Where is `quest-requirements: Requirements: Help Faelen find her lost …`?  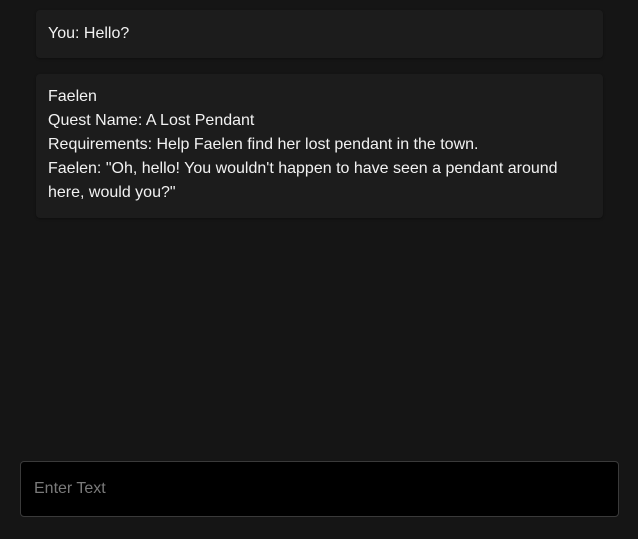 quest-requirements: Requirements: Help Faelen find her lost … is located at coordinates (263, 144).